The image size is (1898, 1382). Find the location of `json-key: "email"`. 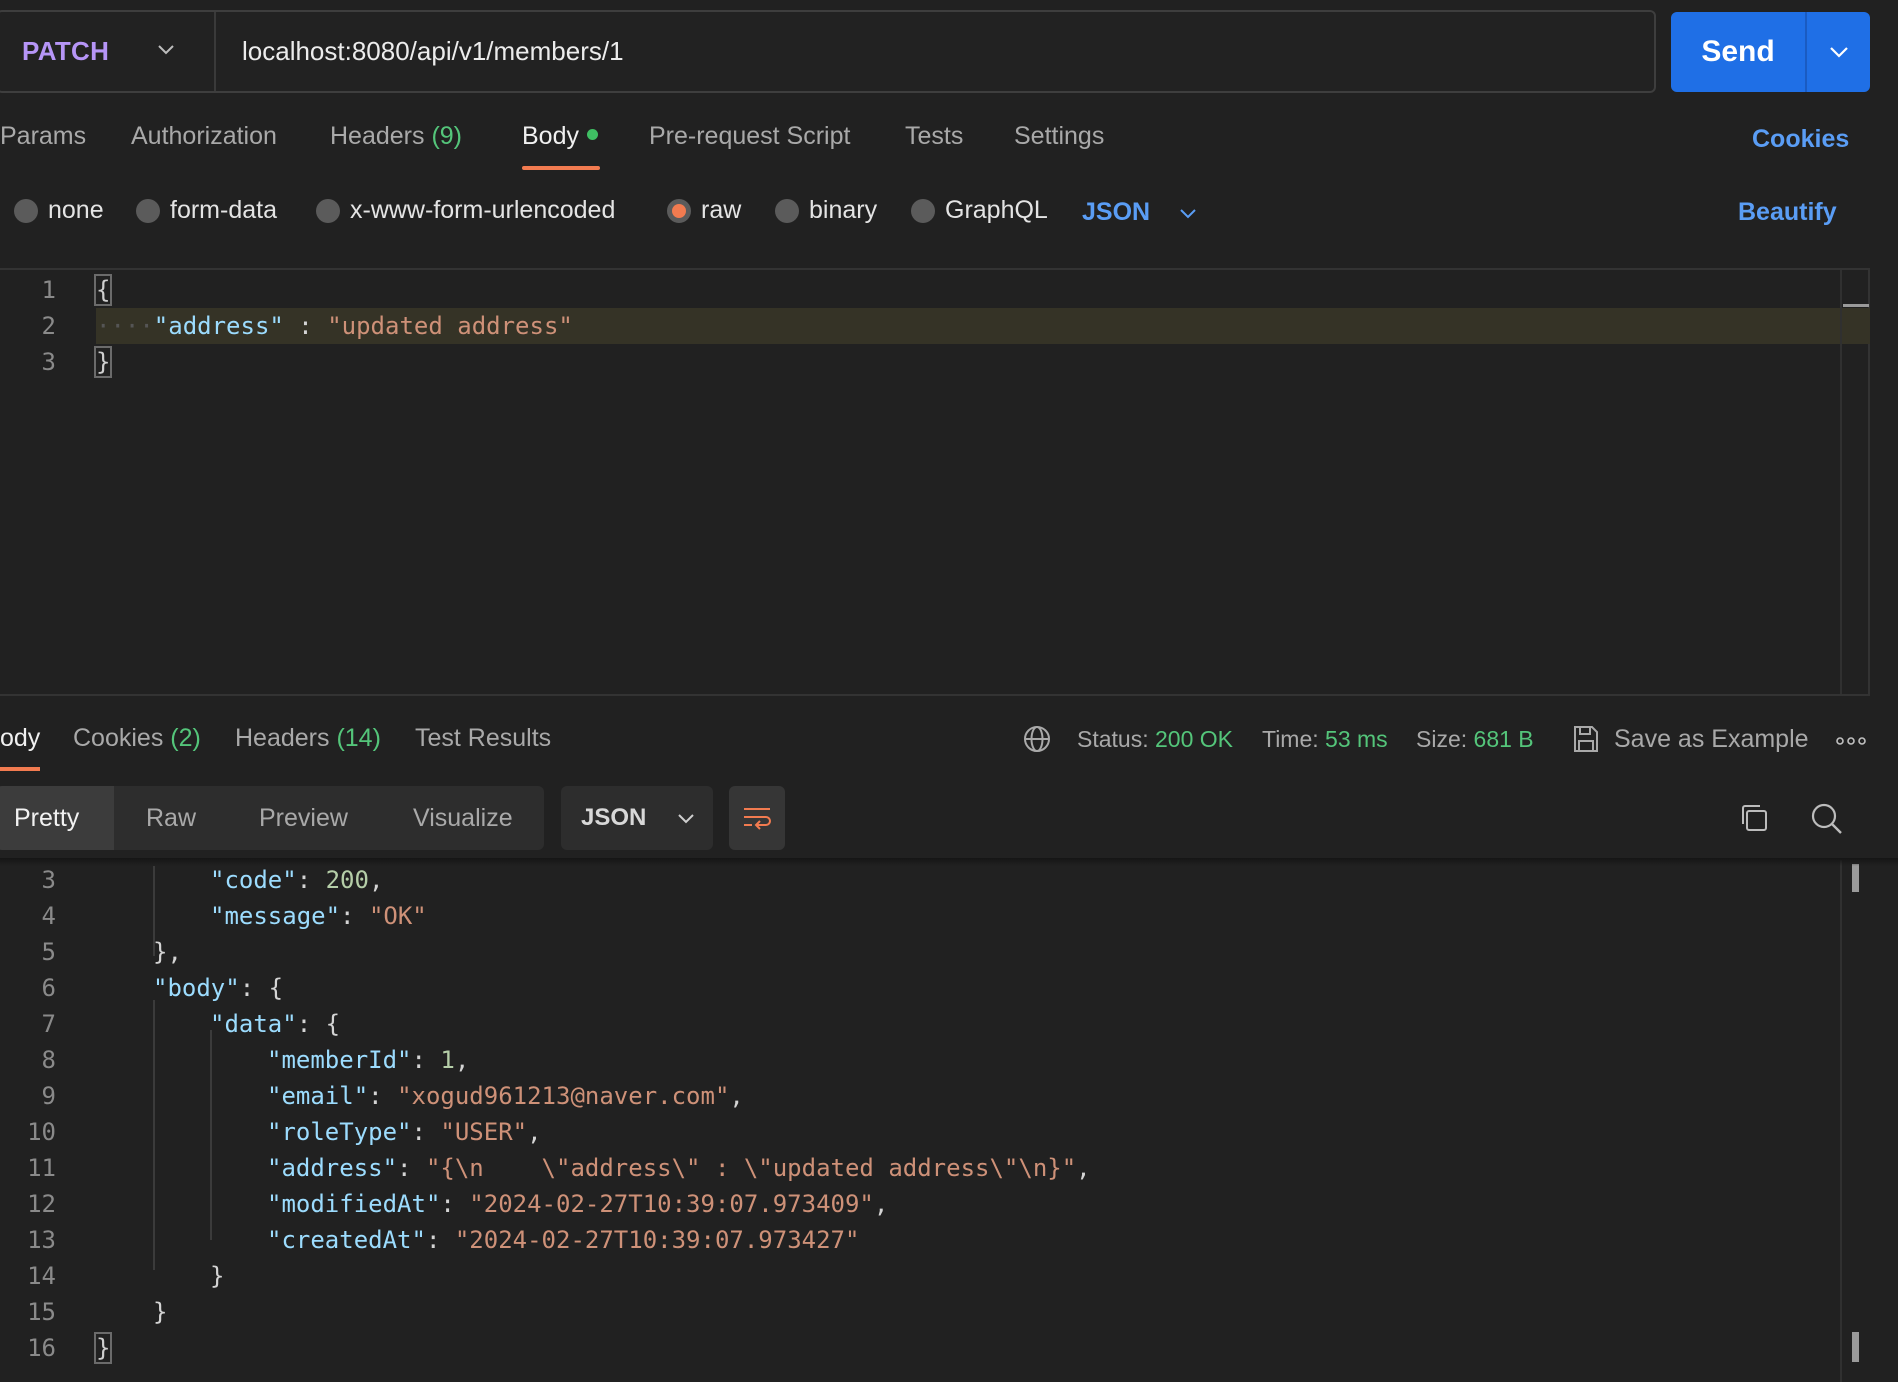

json-key: "email" is located at coordinates (318, 1096).